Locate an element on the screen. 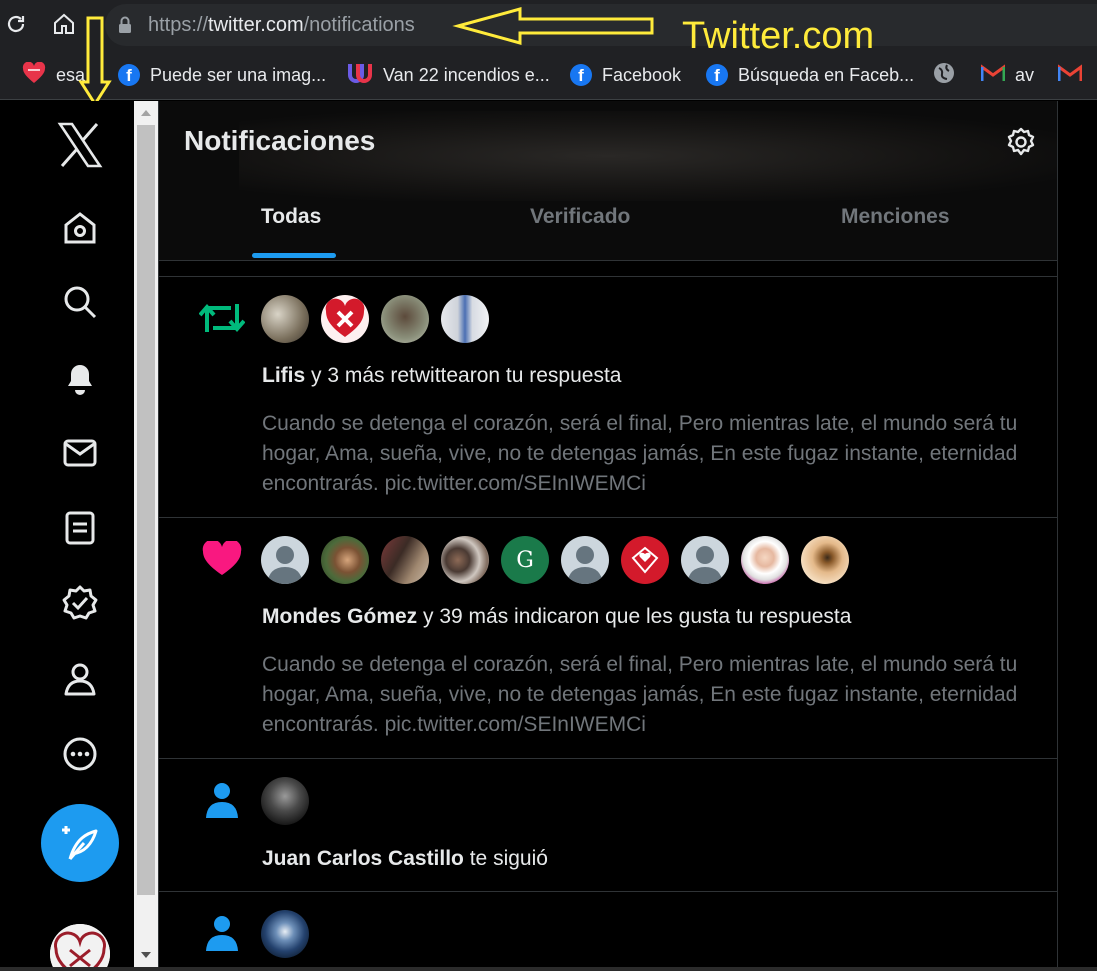  scrollbar is located at coordinates (146, 534).